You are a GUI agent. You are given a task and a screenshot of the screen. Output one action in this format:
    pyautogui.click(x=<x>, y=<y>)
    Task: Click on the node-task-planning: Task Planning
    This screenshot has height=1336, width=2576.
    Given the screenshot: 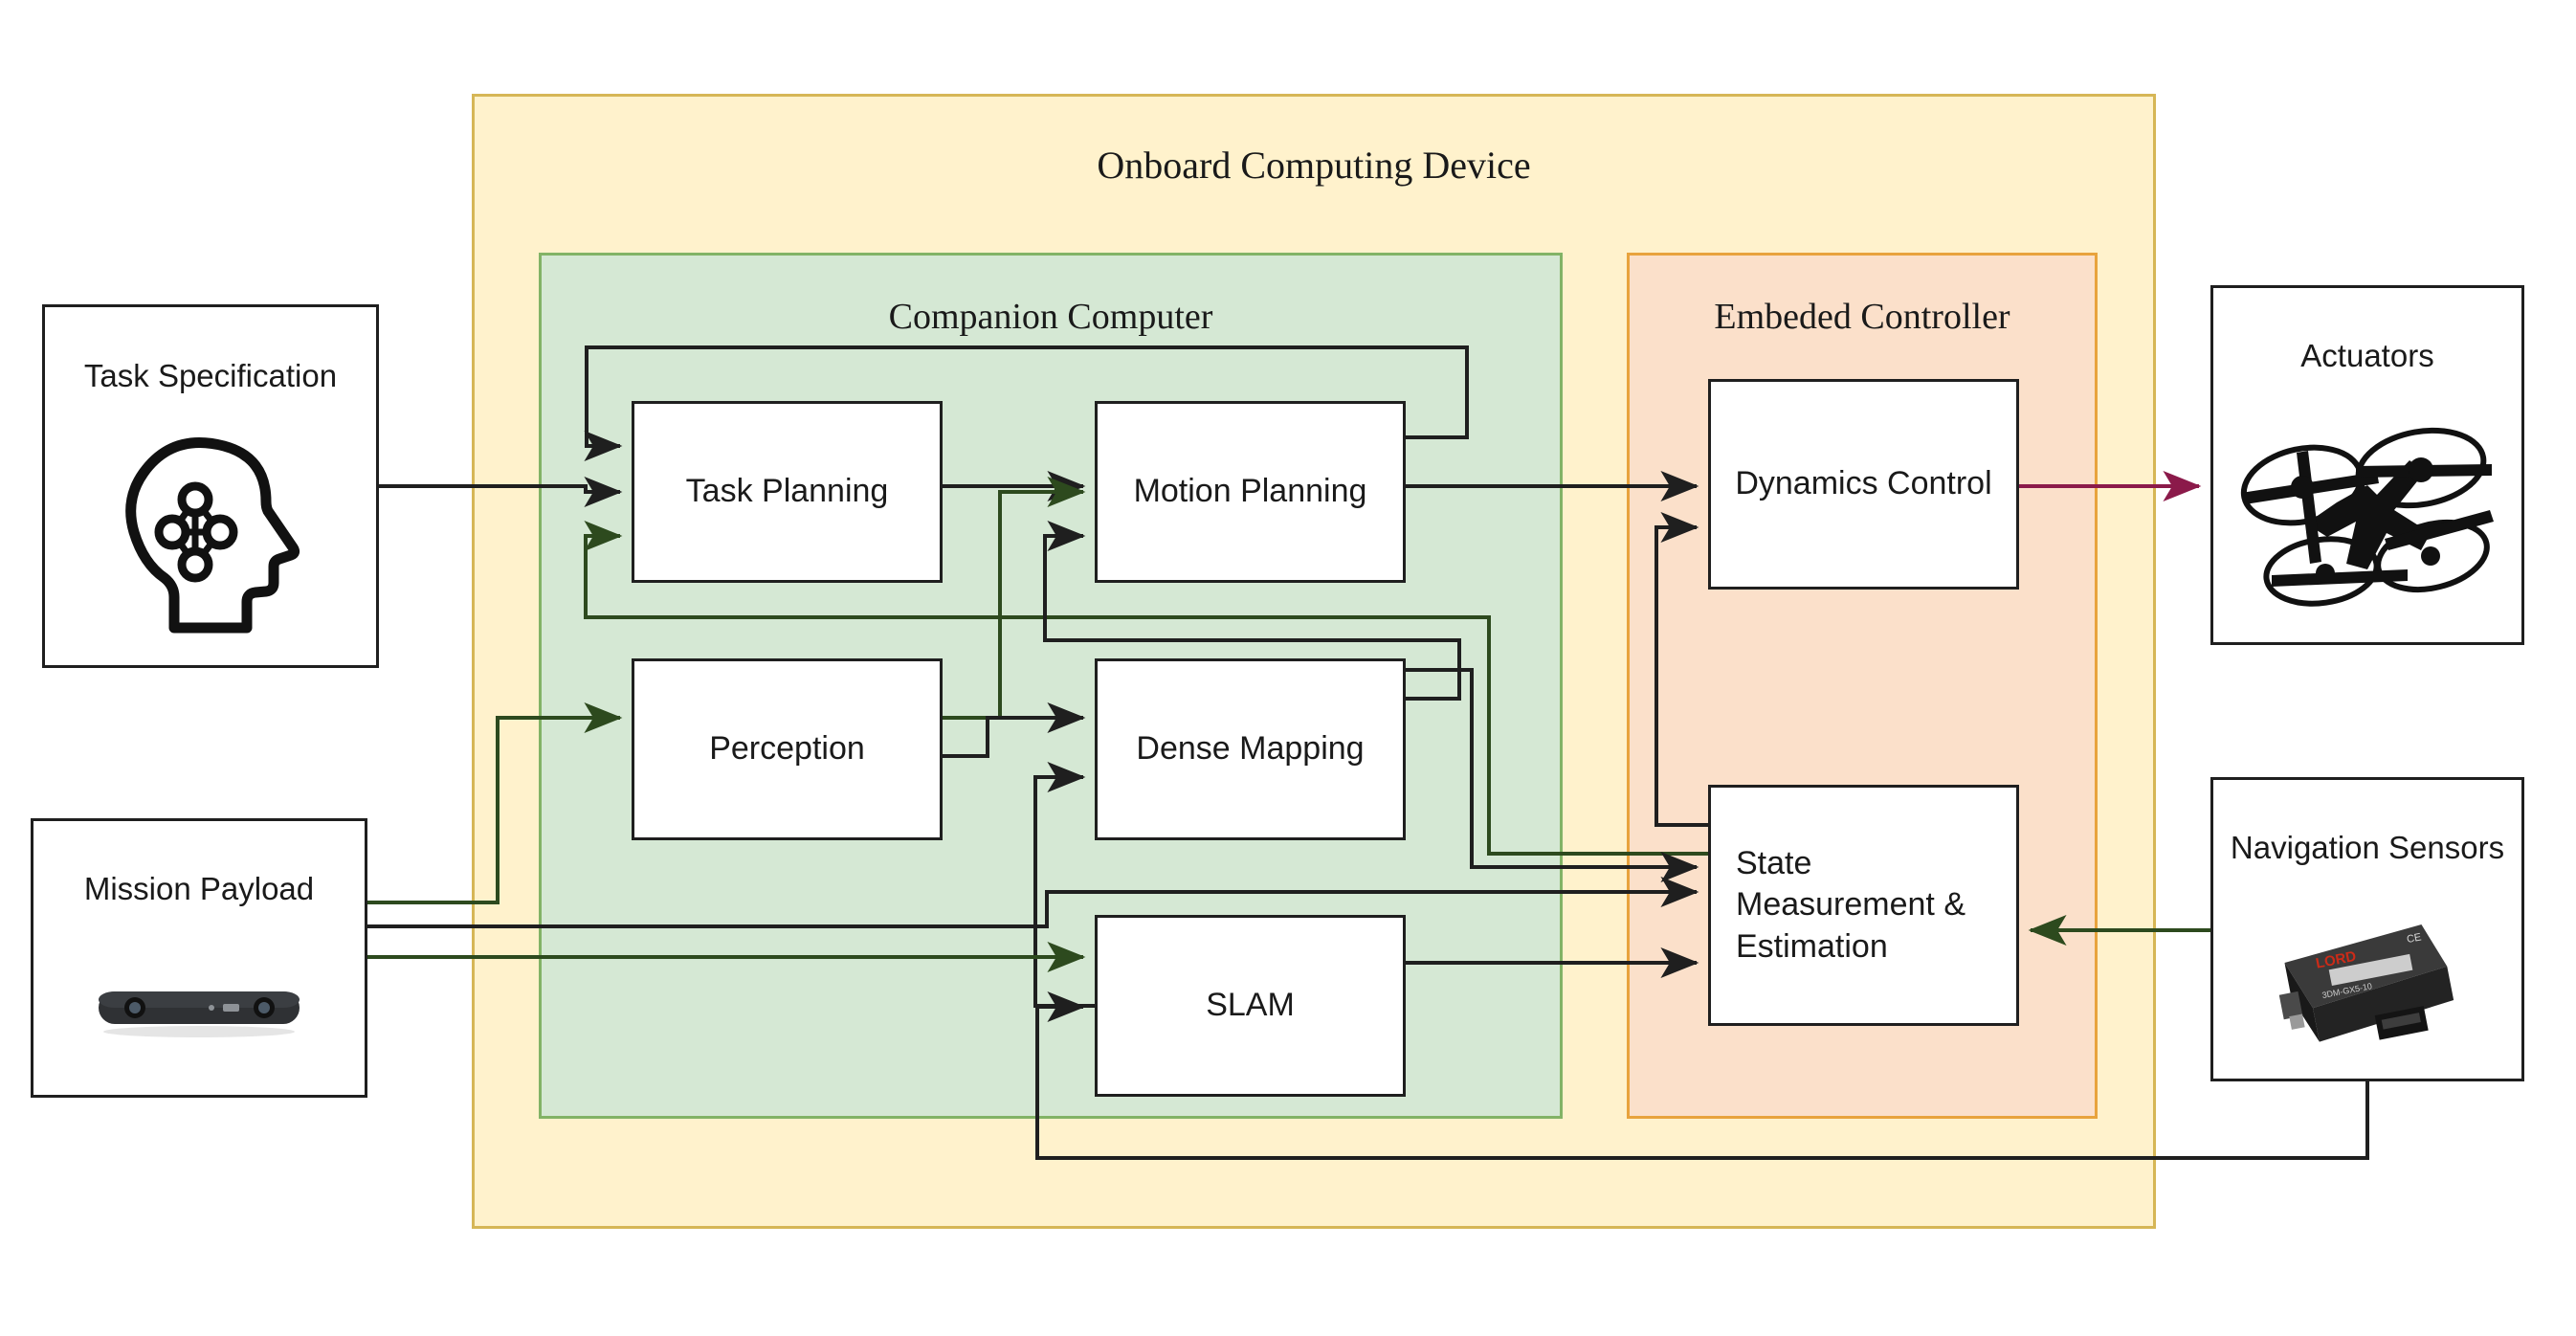 What is the action you would take?
    pyautogui.click(x=787, y=492)
    